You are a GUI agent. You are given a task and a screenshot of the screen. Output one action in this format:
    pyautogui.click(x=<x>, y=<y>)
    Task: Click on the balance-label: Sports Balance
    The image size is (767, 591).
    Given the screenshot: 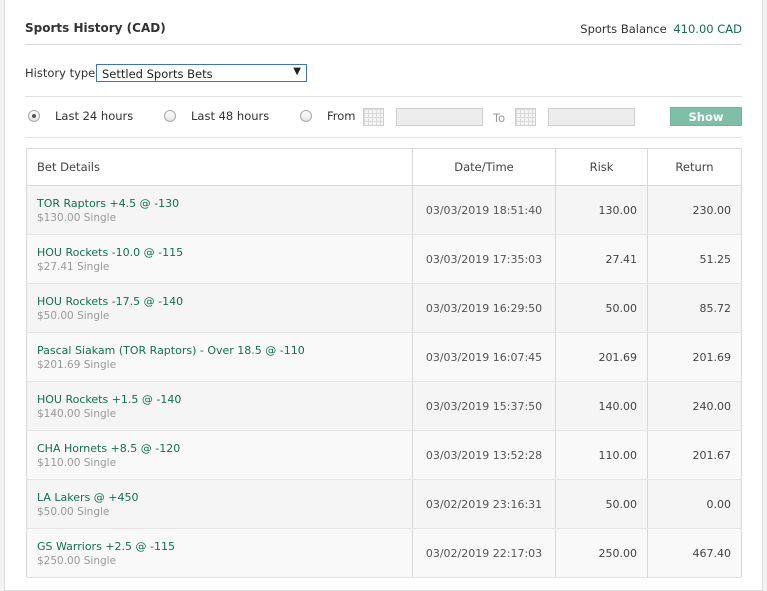 What is the action you would take?
    pyautogui.click(x=623, y=29)
    